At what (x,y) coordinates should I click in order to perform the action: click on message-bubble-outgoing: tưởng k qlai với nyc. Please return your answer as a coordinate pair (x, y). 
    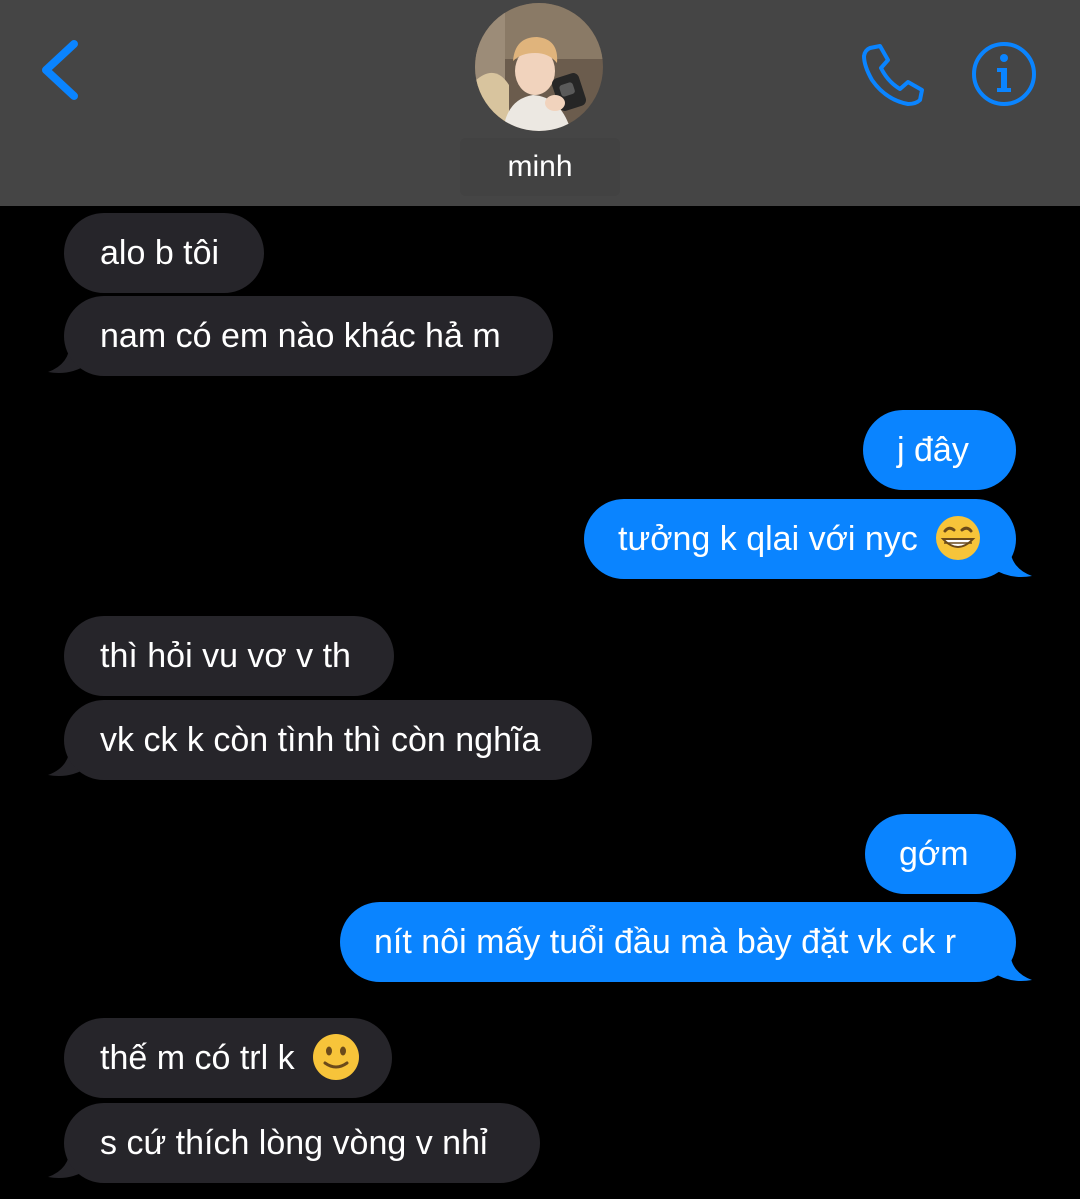
    Looking at the image, I should click on (800, 539).